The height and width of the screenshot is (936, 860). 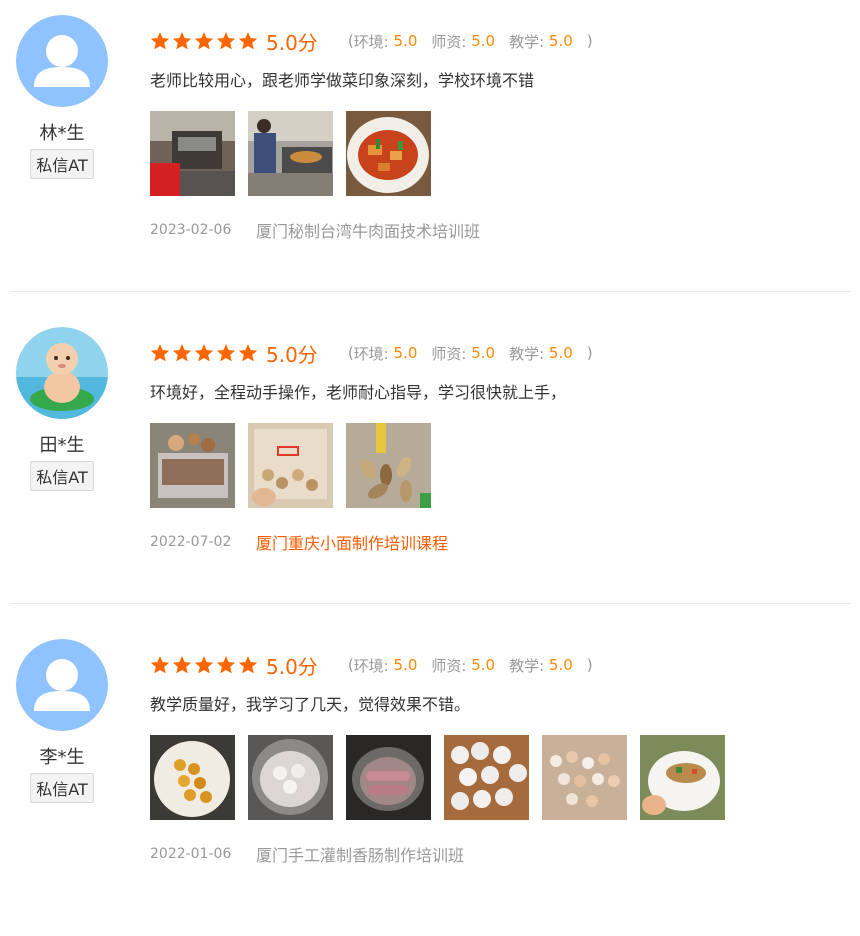 I want to click on sausages-pot-photo, so click(x=388, y=777).